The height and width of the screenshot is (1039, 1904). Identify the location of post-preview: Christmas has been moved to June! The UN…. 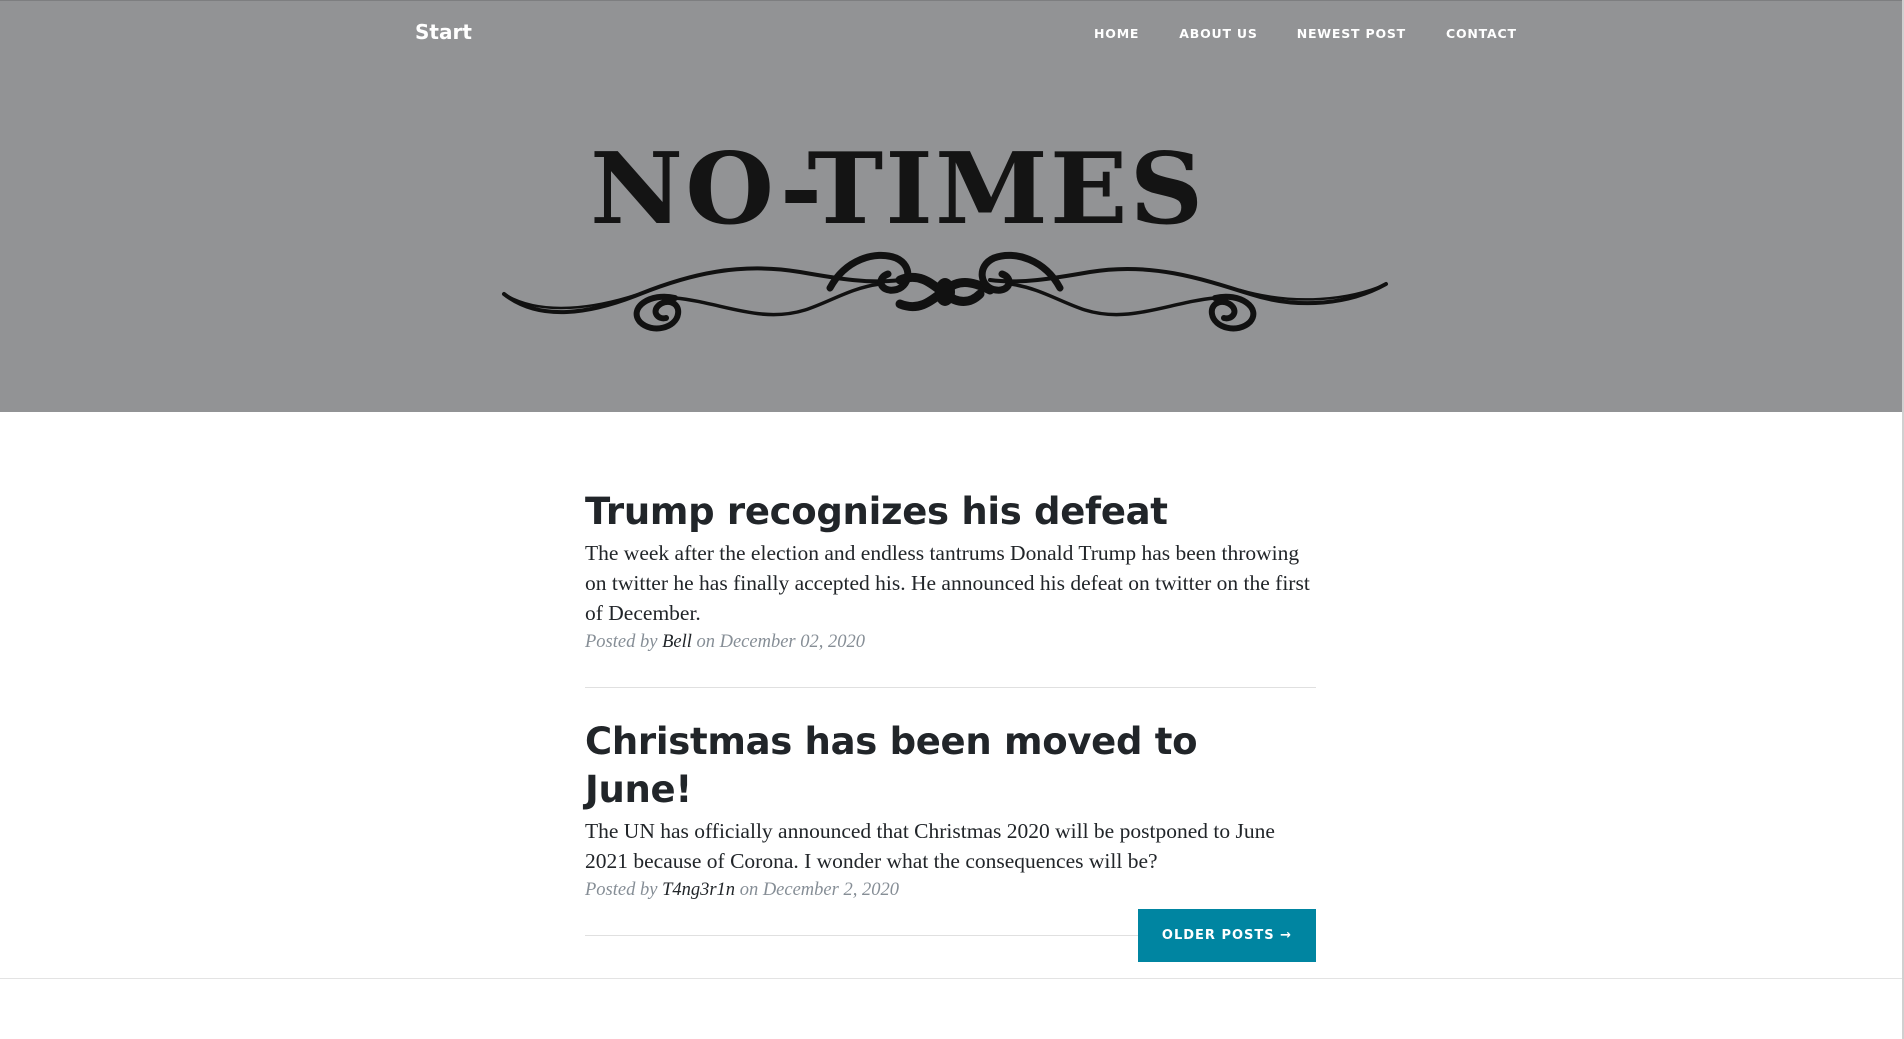
(950, 810).